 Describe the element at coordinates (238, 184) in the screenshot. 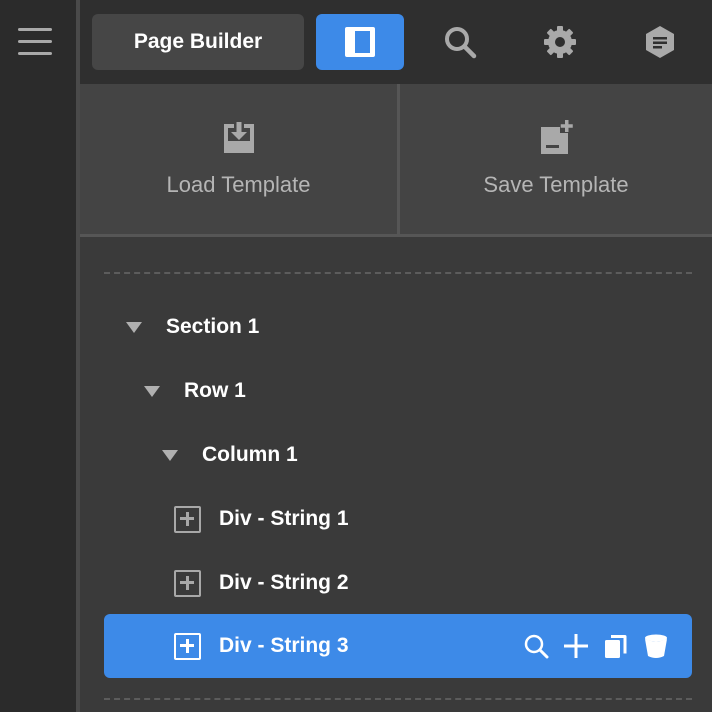

I see `load-template-label: Load Template` at that location.